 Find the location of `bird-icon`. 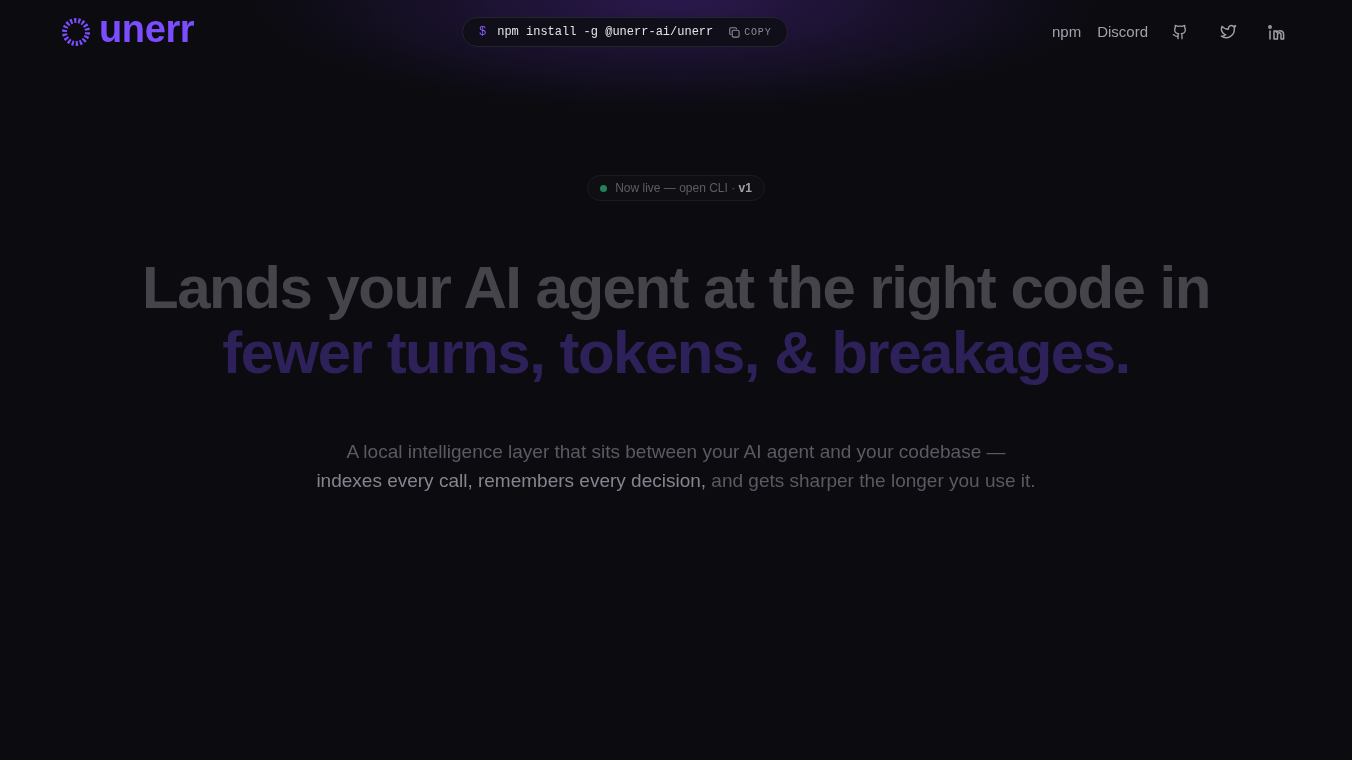

bird-icon is located at coordinates (1228, 32).